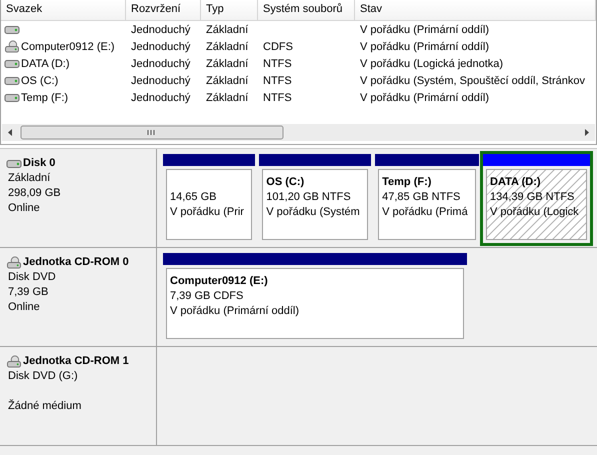 This screenshot has width=597, height=455. Describe the element at coordinates (425, 212) in the screenshot. I see `partition-status: V pořádku (Primá` at that location.